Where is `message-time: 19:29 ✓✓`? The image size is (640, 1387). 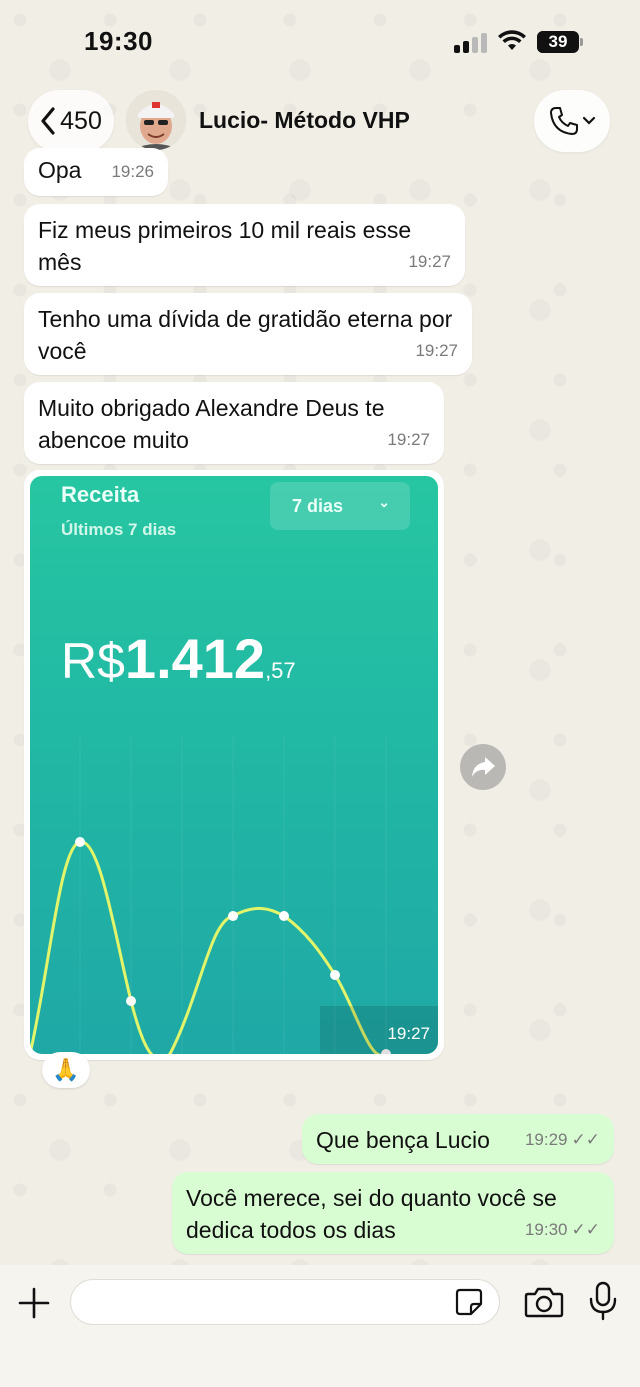 message-time: 19:29 ✓✓ is located at coordinates (562, 1140).